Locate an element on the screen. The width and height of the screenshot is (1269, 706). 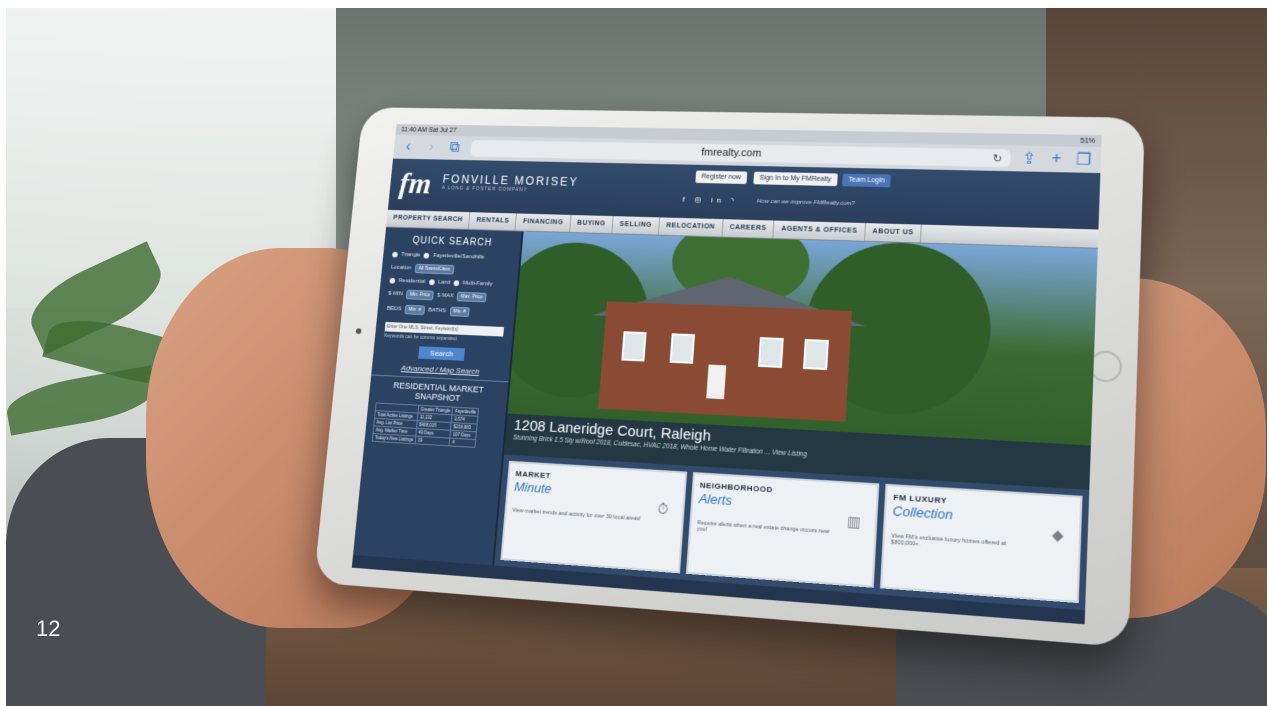
menu-buying: BUYING is located at coordinates (591, 224).